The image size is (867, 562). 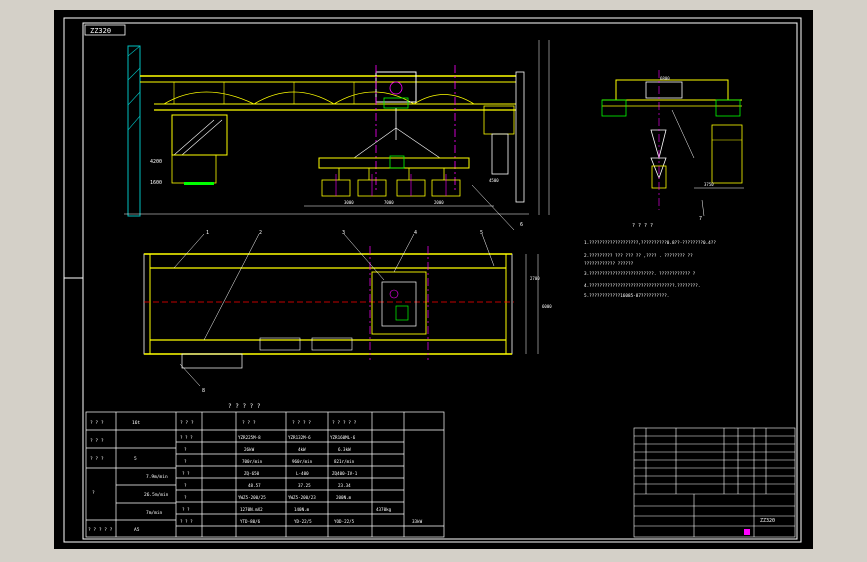 I want to click on row-0-c2: YZR132M-6, so click(x=299, y=437).